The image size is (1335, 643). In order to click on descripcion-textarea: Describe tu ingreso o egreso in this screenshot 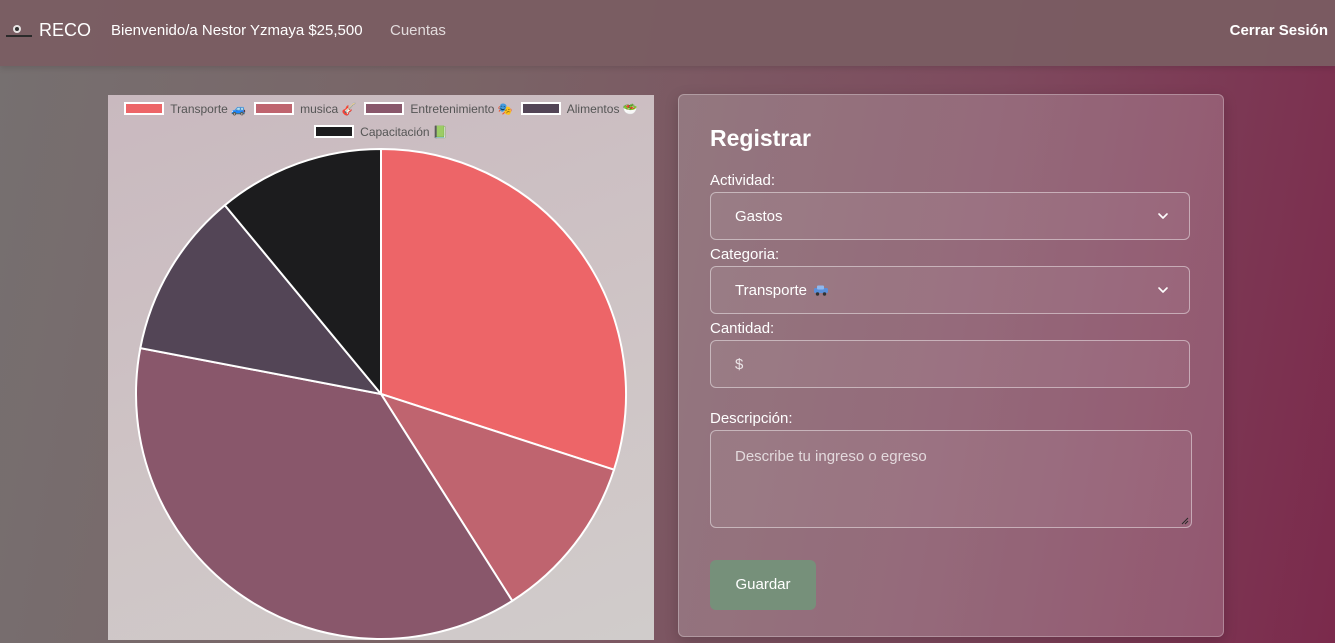, I will do `click(951, 479)`.